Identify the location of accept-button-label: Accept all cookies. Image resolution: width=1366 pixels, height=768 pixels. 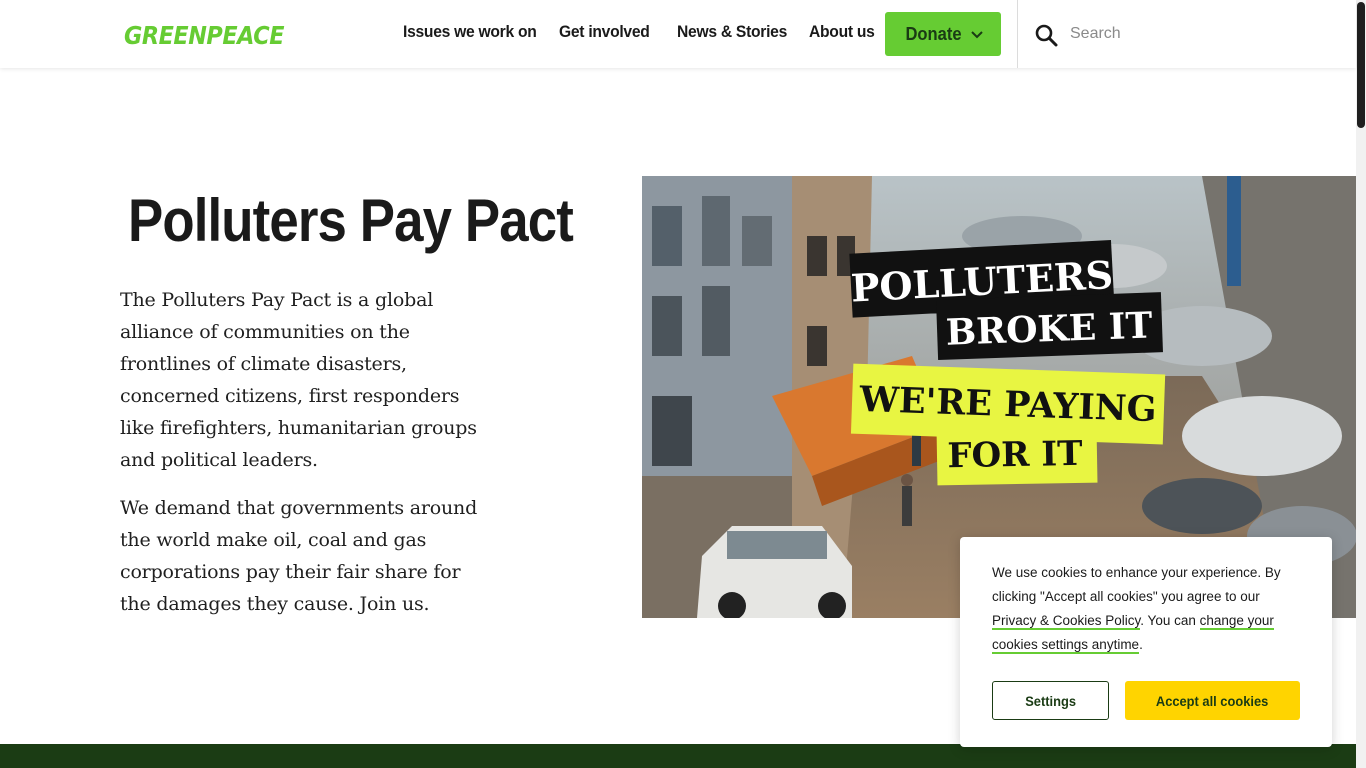
(1212, 700).